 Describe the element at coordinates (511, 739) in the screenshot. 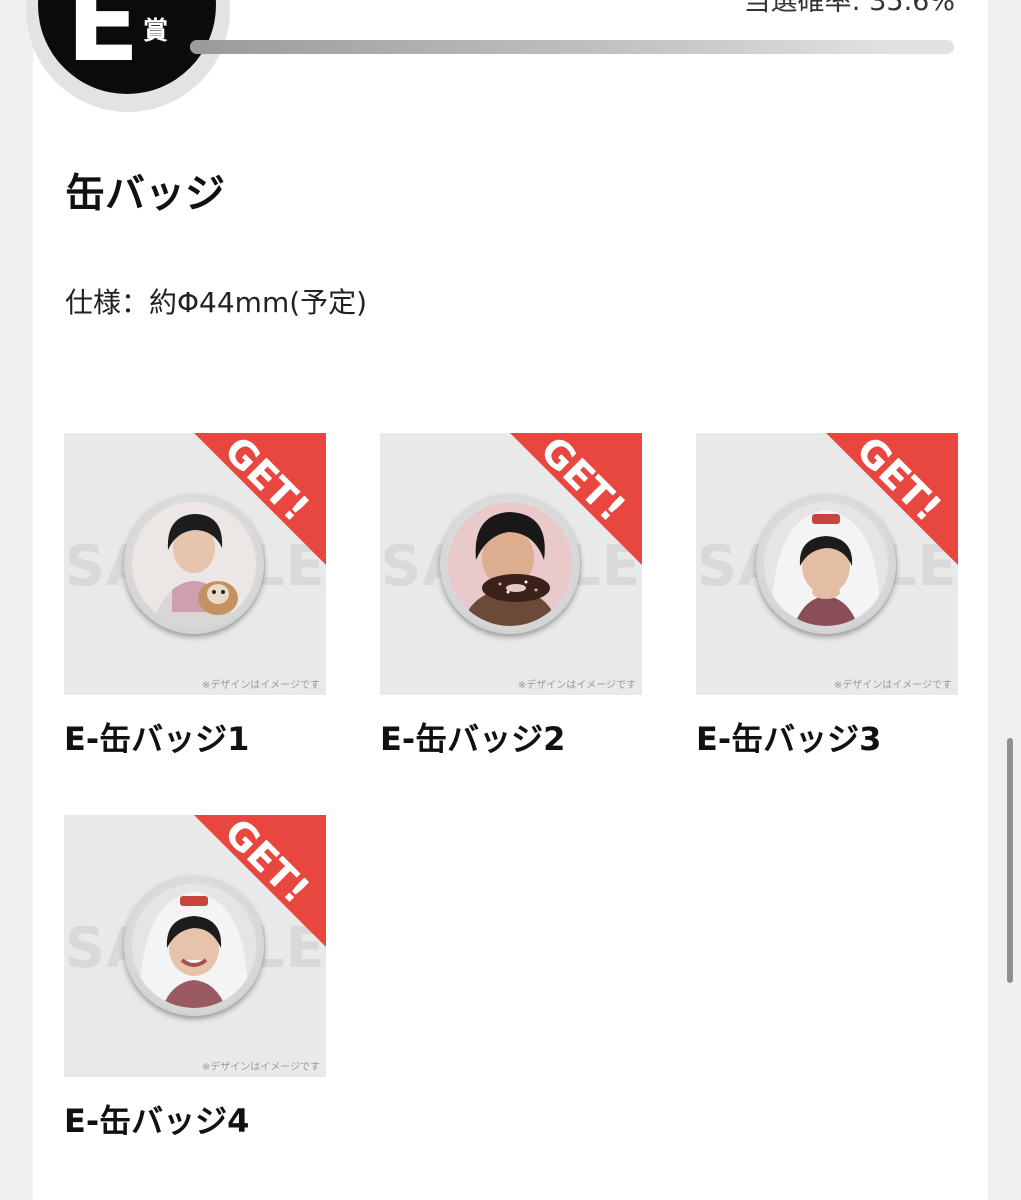

I see `item-label: E-缶バッジ2` at that location.